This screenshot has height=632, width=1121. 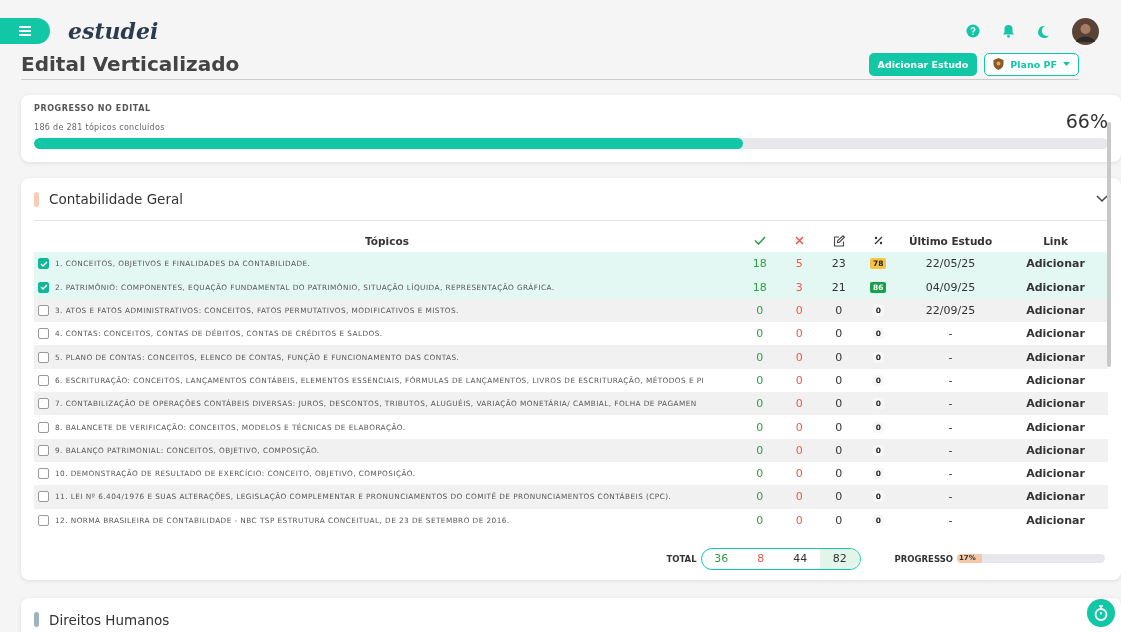 I want to click on bell-icon, so click(x=1008, y=31).